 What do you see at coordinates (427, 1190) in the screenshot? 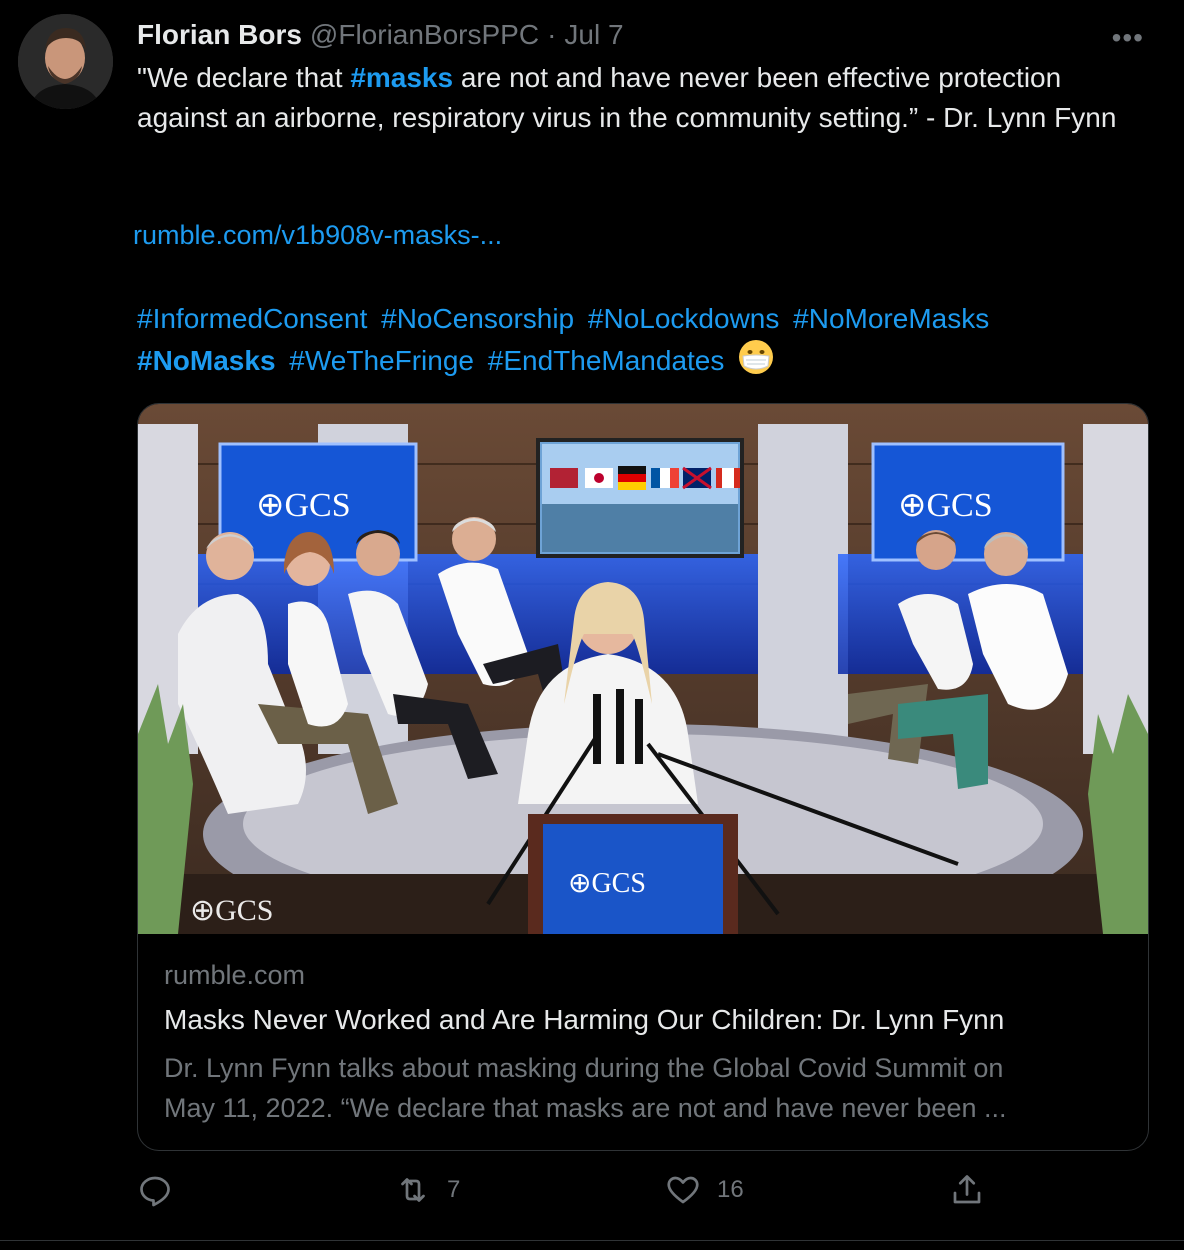
I see `retweet-button: 7` at bounding box center [427, 1190].